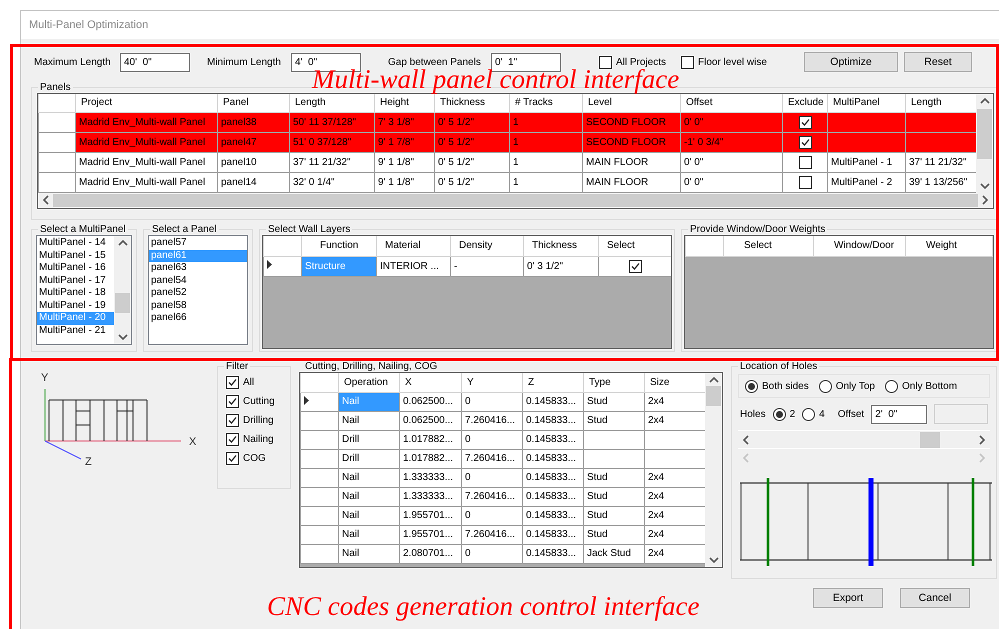  What do you see at coordinates (492, 382) in the screenshot?
I see `column-header: Y` at bounding box center [492, 382].